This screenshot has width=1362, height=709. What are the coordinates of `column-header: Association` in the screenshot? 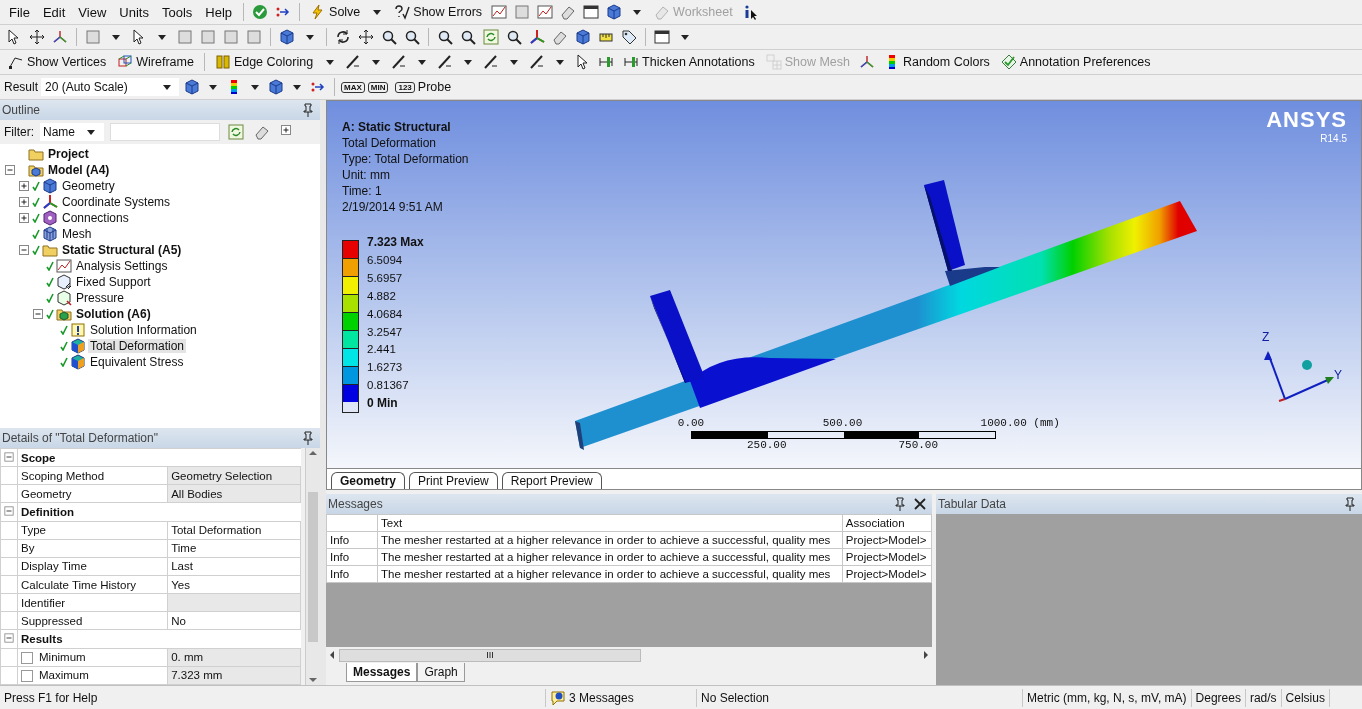 It's located at (887, 523).